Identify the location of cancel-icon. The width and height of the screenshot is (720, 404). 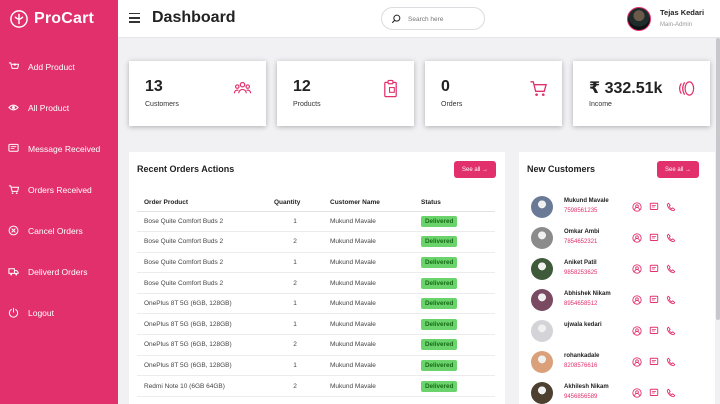
(13, 230).